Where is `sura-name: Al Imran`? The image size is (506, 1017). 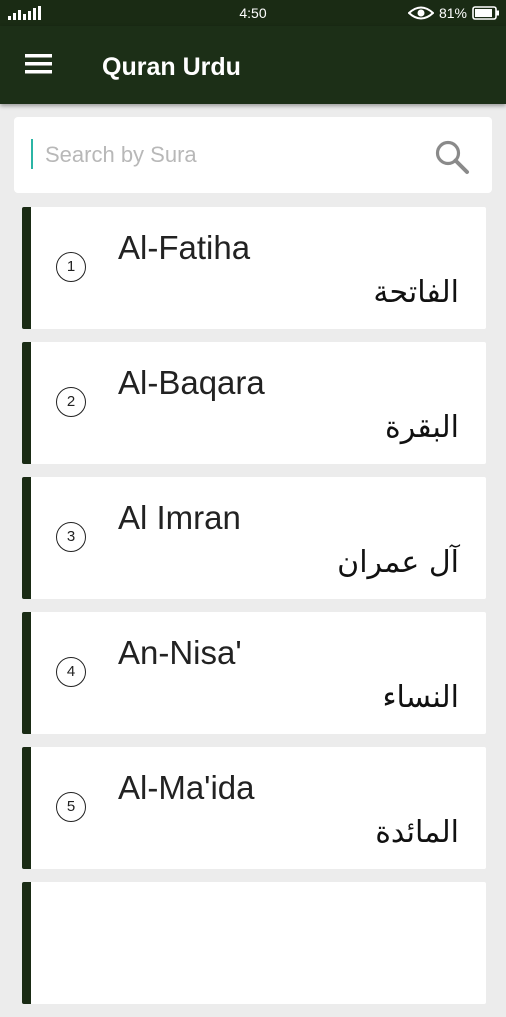
sura-name: Al Imran is located at coordinates (179, 517).